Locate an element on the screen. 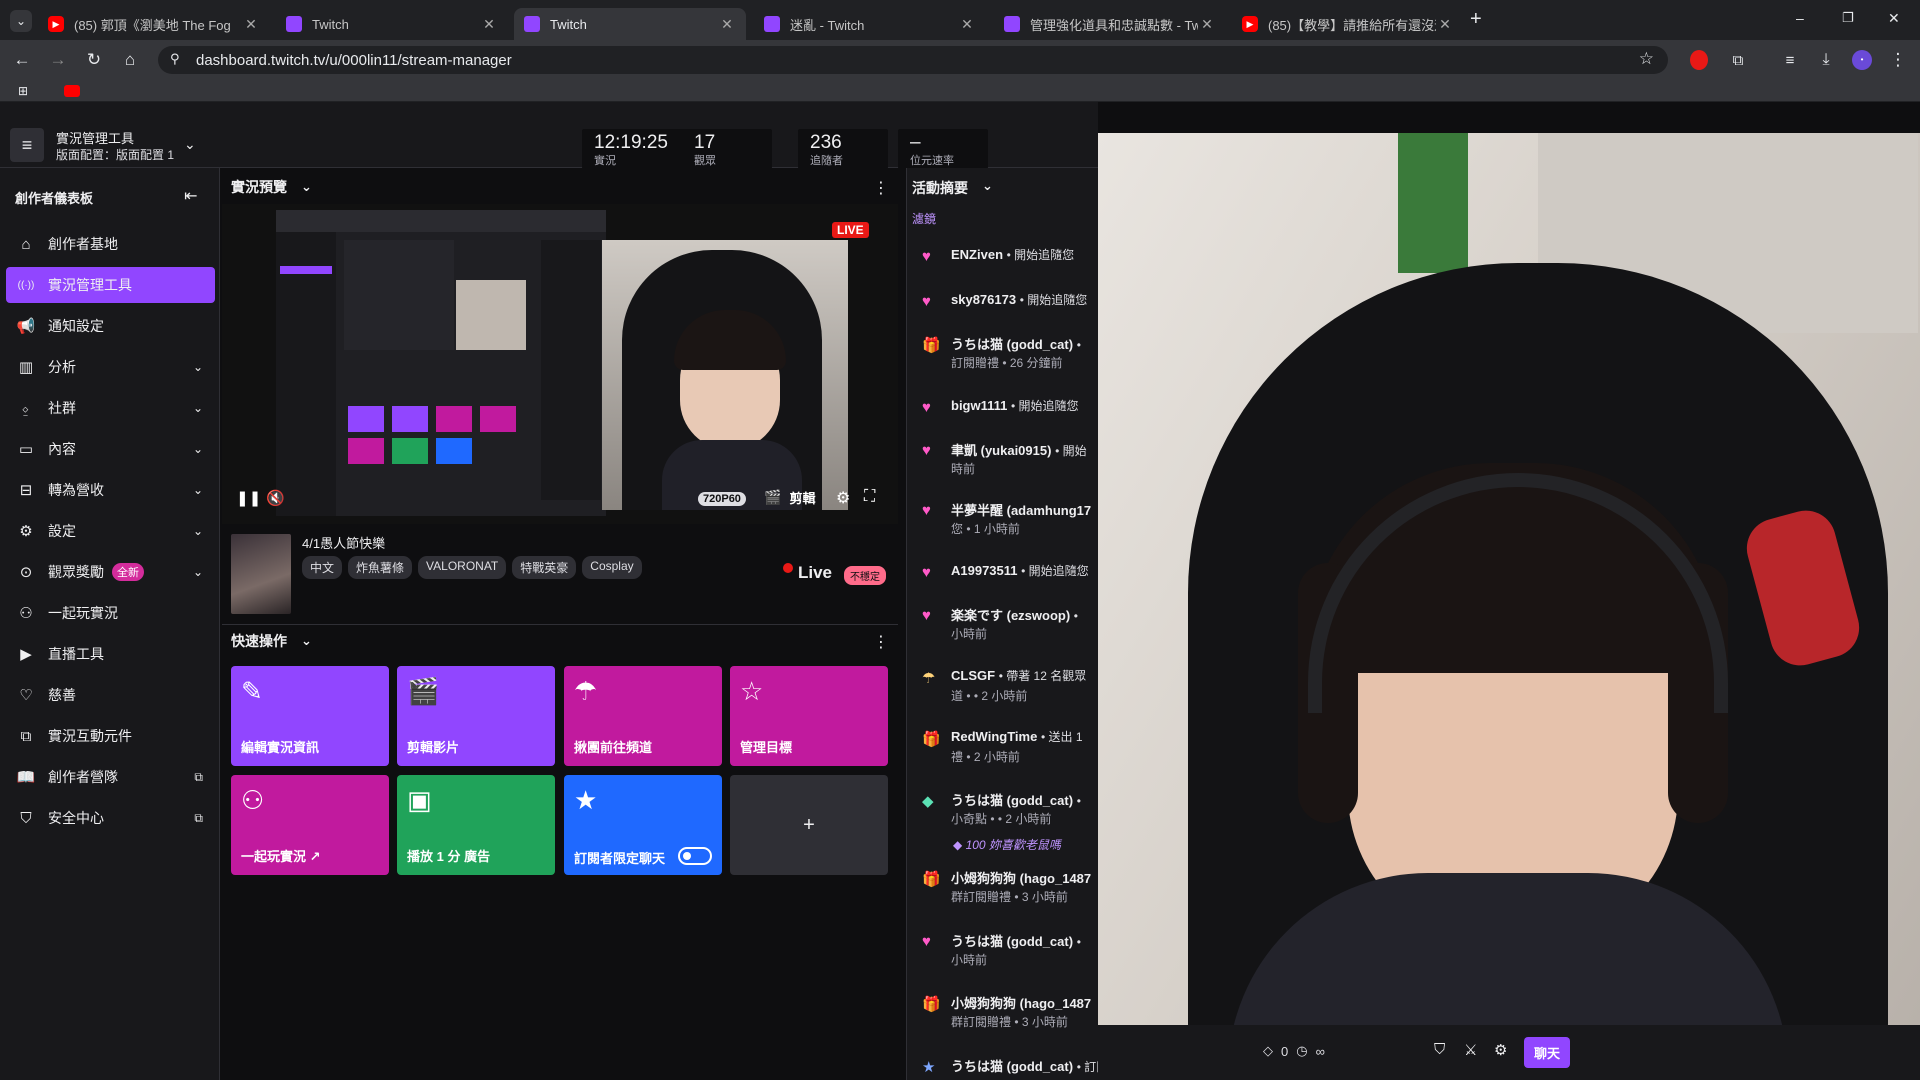  activity-item: ♥ 半夢半醒 (adamhung17 您 • 1 小時前 is located at coordinates (1002, 522).